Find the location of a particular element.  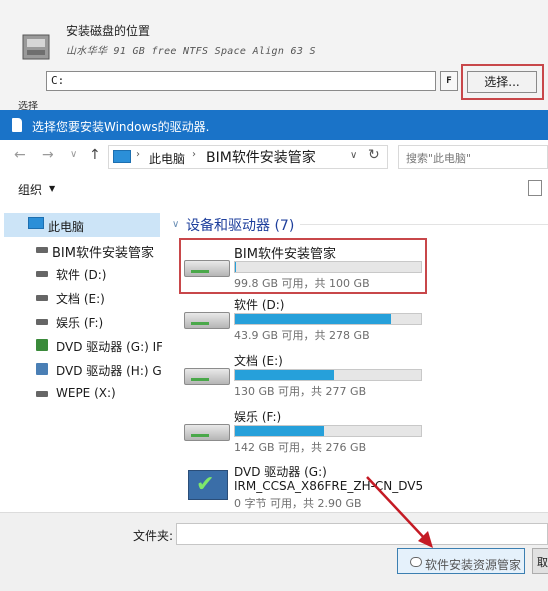

breadcrumb-folder: BIM软件安装管家 is located at coordinates (261, 157).